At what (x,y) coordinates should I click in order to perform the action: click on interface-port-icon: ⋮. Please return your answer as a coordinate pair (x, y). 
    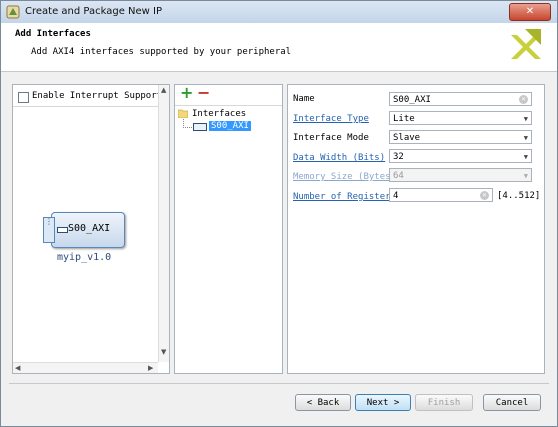
    Looking at the image, I should click on (49, 230).